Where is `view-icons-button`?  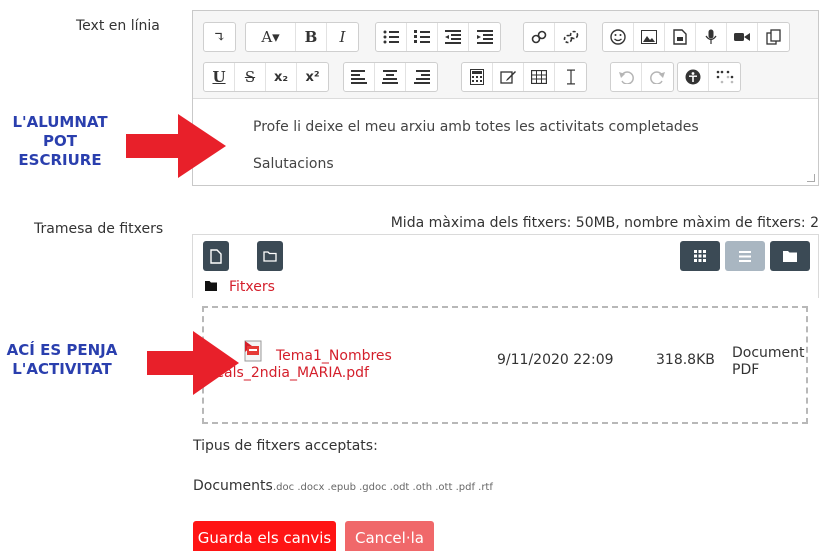 view-icons-button is located at coordinates (700, 256).